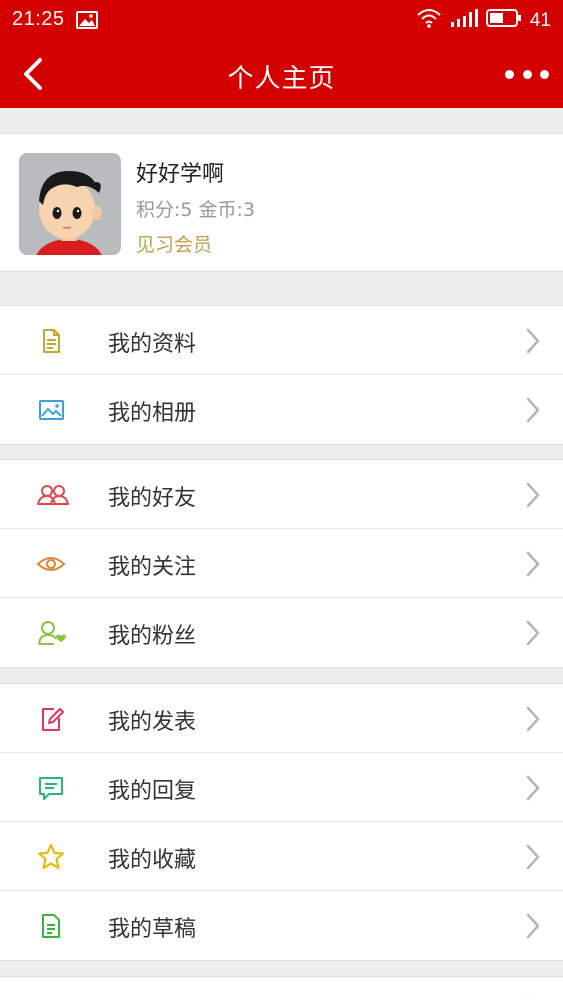 The width and height of the screenshot is (563, 1000). What do you see at coordinates (51, 341) in the screenshot?
I see `document-icon` at bounding box center [51, 341].